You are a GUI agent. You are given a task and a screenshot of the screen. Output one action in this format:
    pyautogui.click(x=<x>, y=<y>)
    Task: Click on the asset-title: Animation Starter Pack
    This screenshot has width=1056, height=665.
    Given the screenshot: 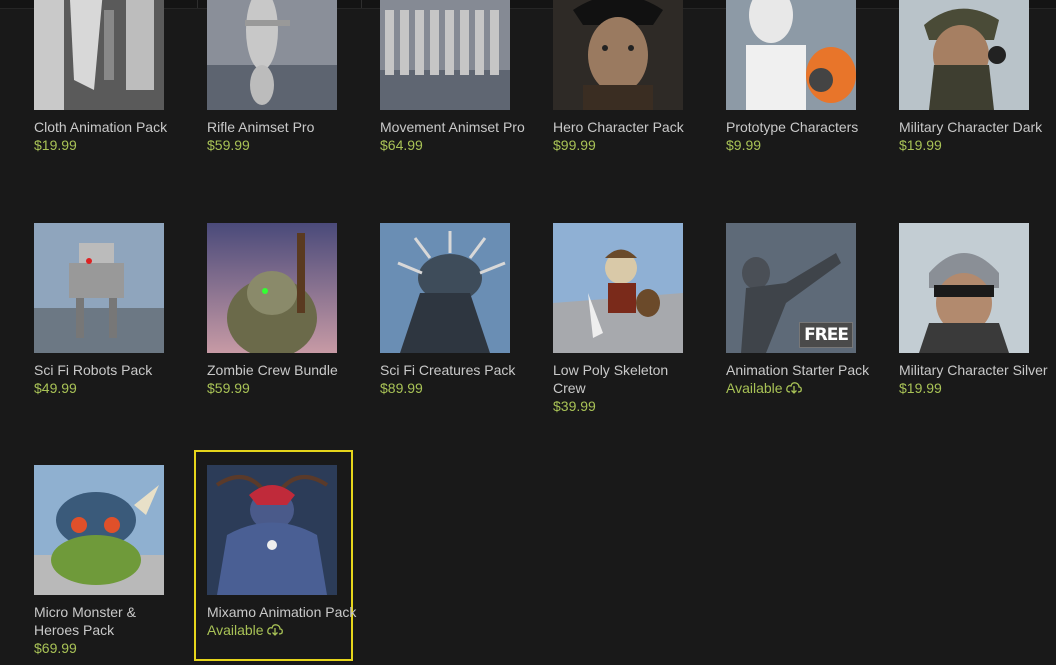 What is the action you would take?
    pyautogui.click(x=798, y=370)
    